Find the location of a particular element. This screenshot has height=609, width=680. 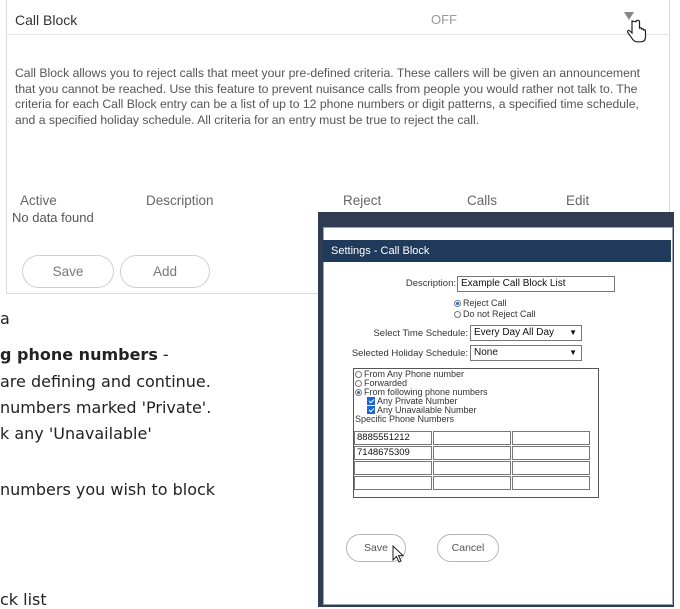

call-block-title: Call Block is located at coordinates (46, 20).